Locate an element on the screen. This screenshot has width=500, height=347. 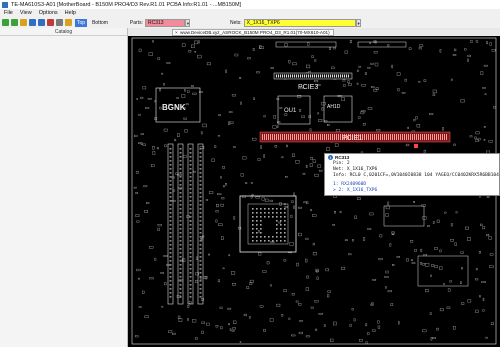
chipset-area is located at coordinates (443, 271).